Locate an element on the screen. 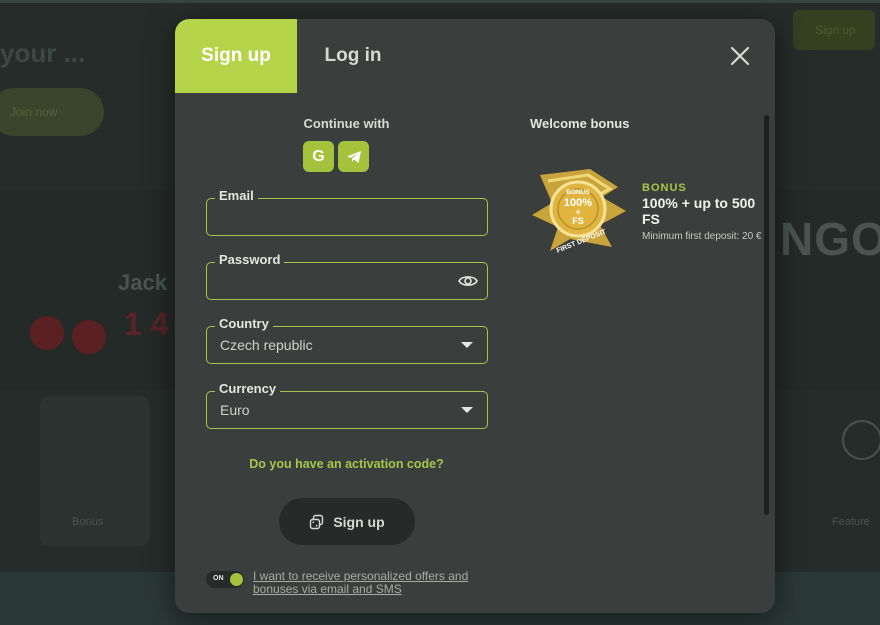 The width and height of the screenshot is (880, 625). close-icon is located at coordinates (740, 56).